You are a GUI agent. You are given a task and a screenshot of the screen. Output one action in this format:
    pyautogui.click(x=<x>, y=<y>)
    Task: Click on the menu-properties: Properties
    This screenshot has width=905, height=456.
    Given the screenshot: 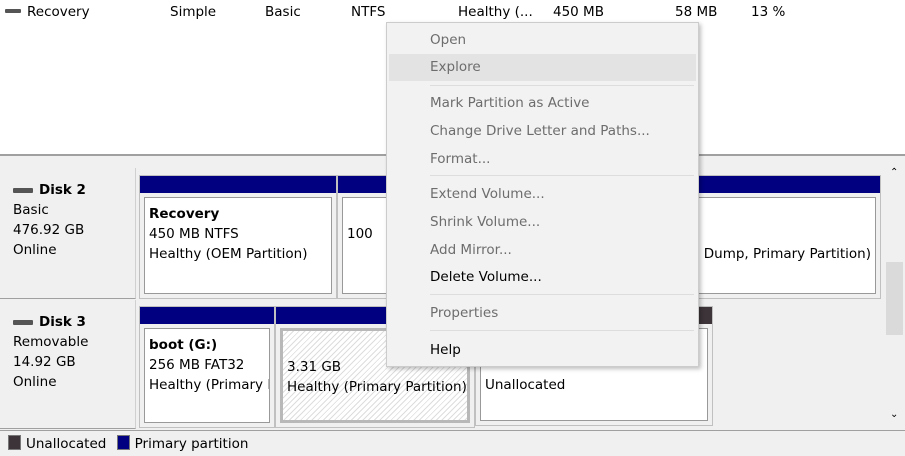 What is the action you would take?
    pyautogui.click(x=542, y=313)
    